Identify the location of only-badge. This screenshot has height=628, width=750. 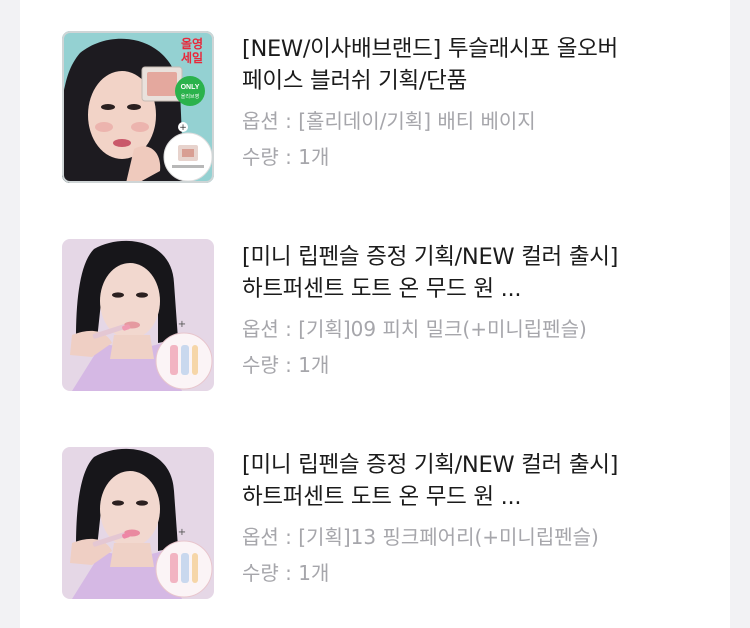
(190, 91).